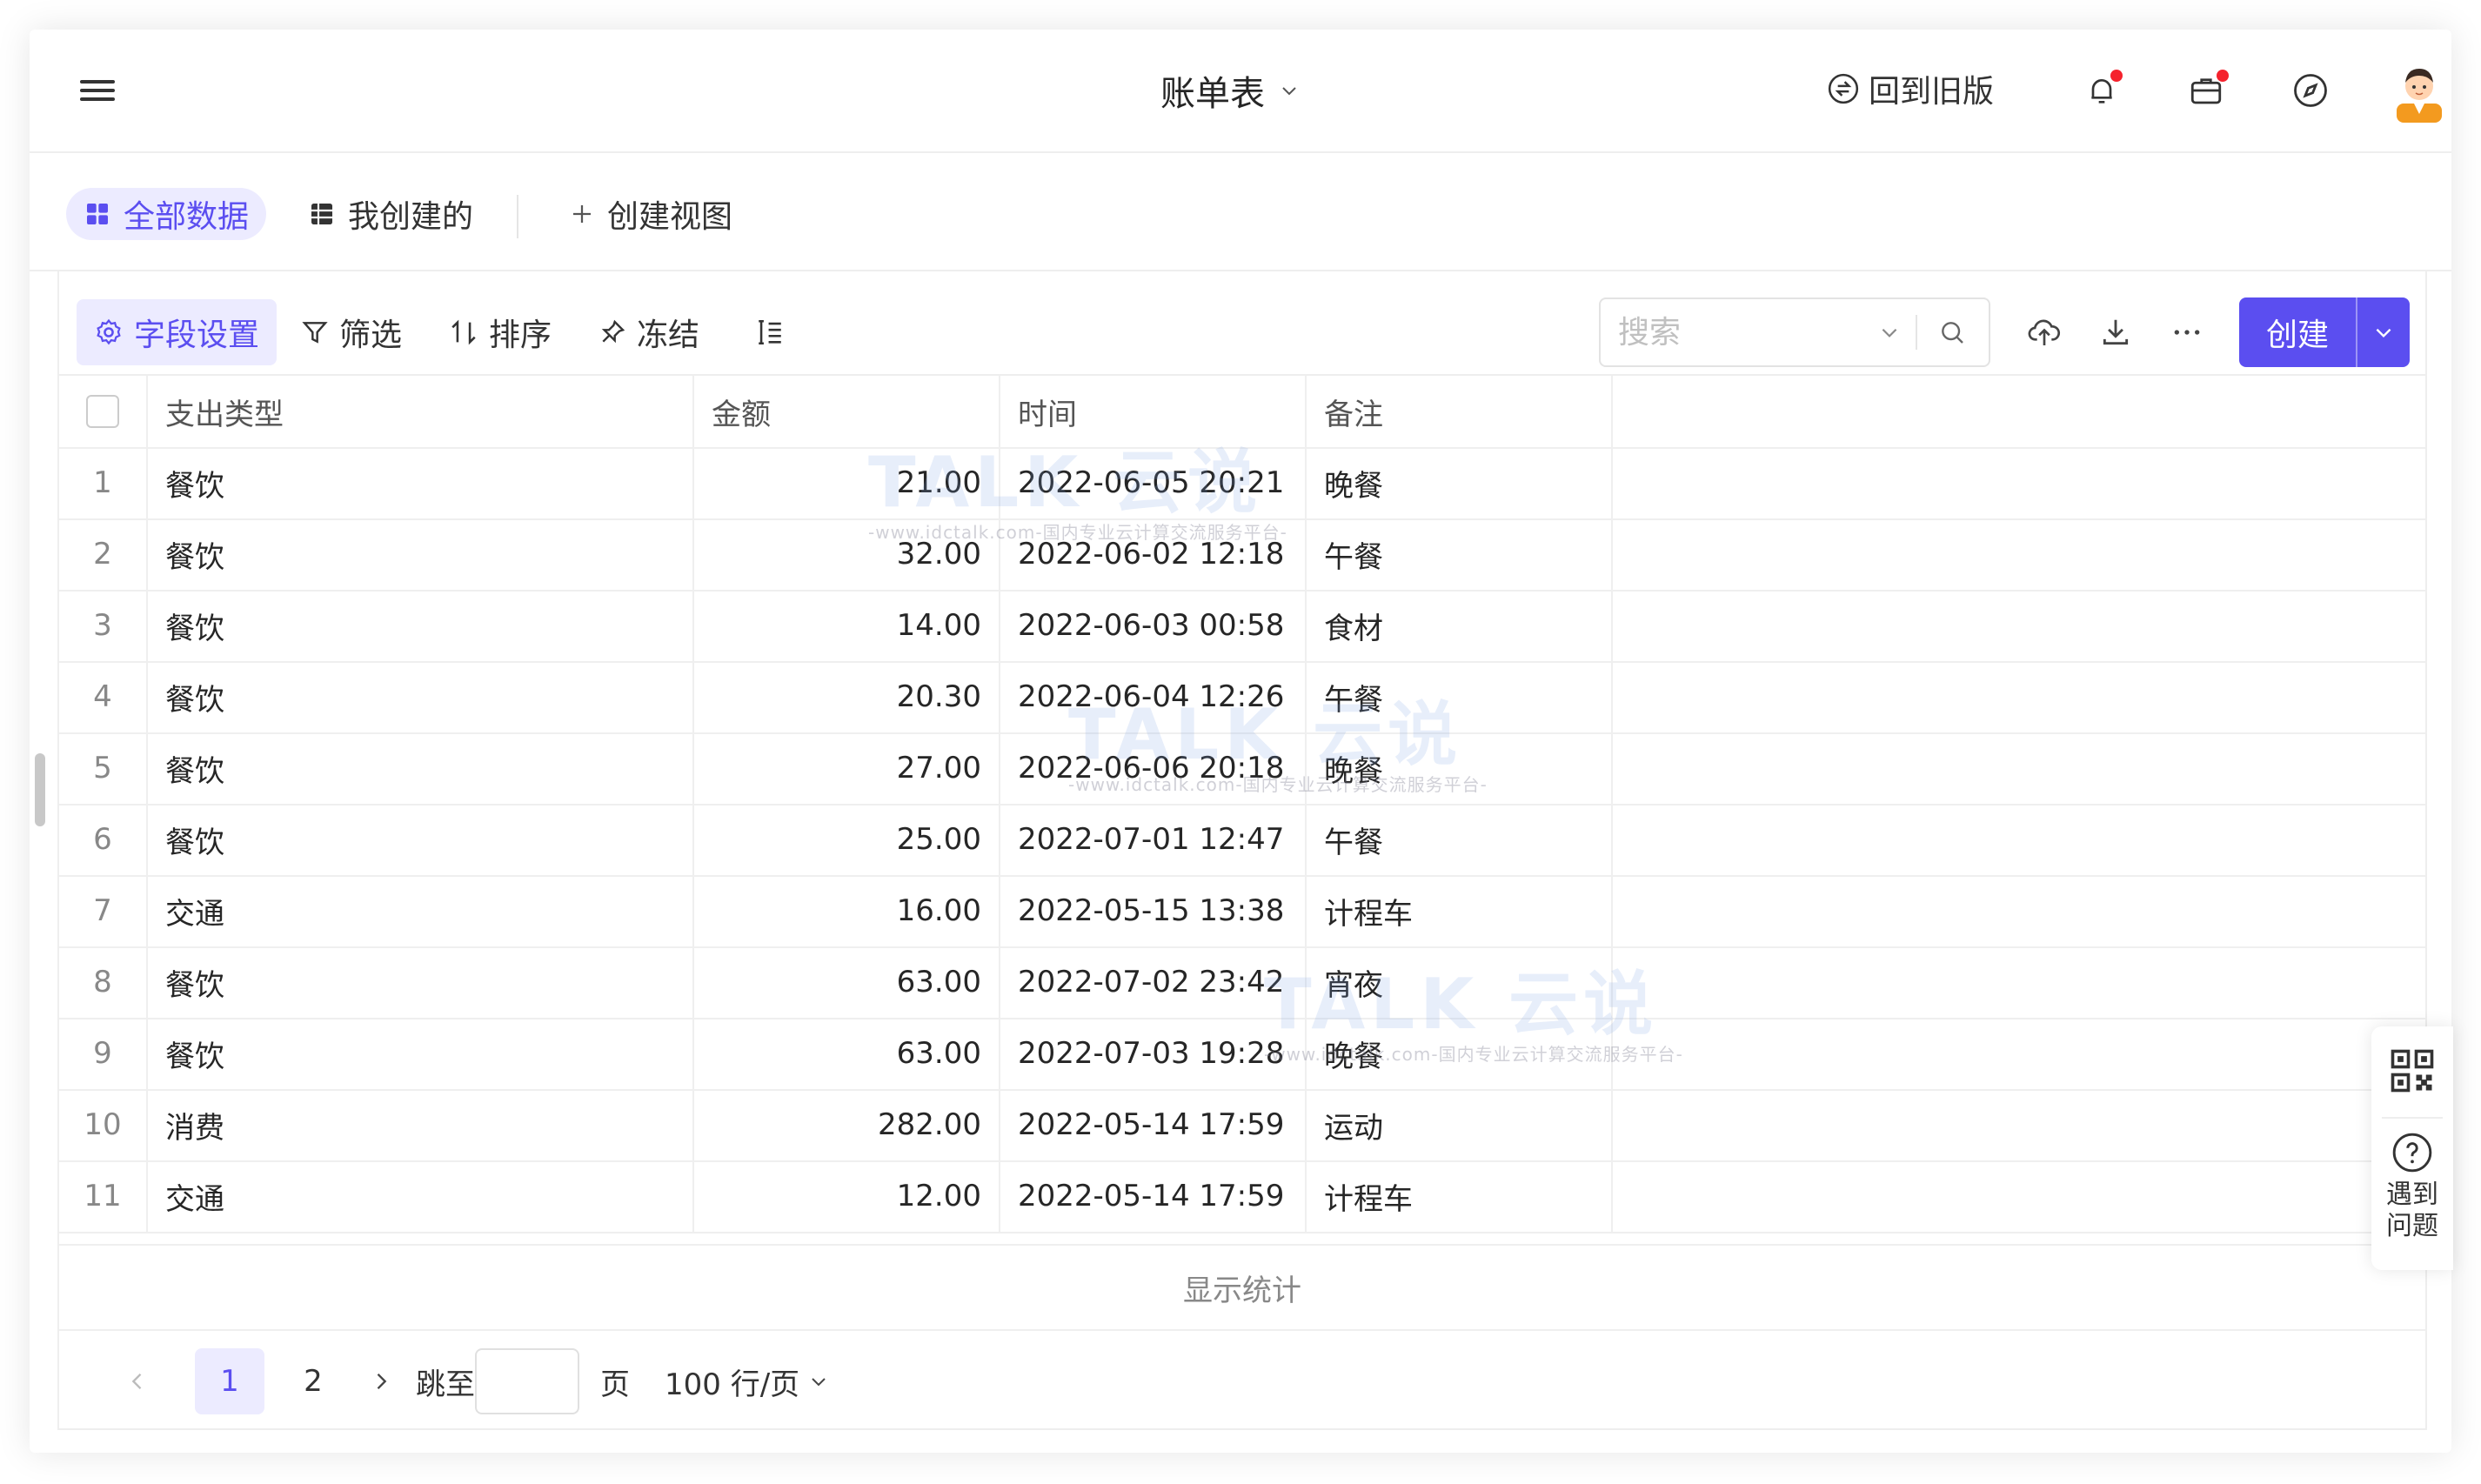 This screenshot has height=1484, width=2481. I want to click on upload-button, so click(2044, 332).